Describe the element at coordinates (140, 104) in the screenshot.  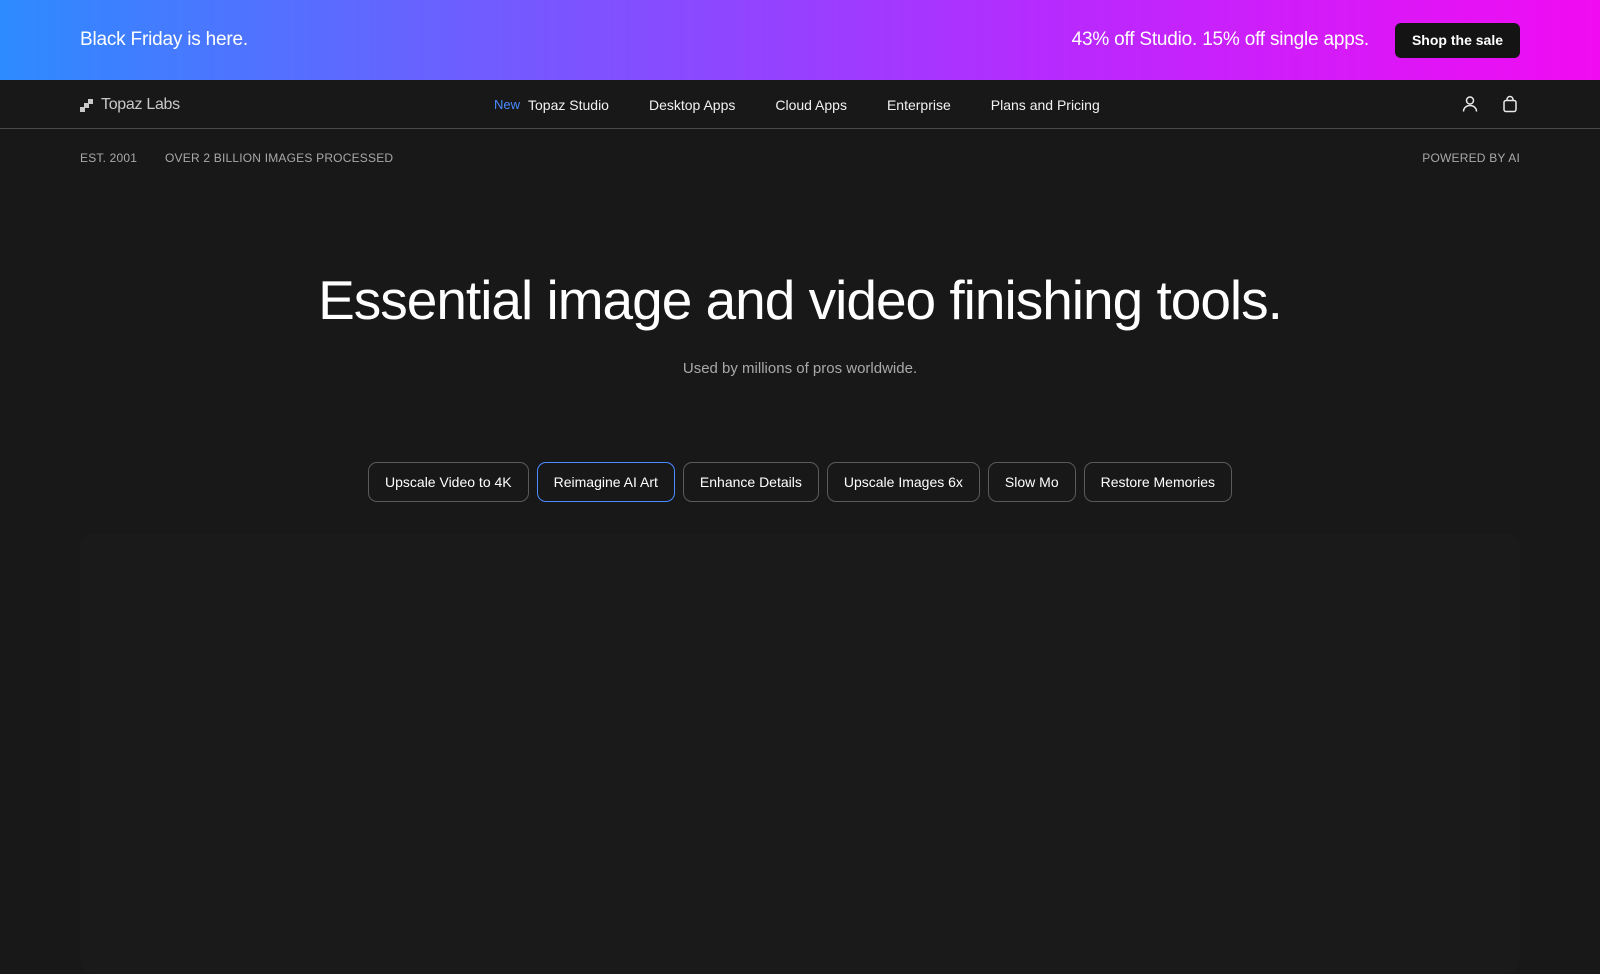
I see `logo-text: Topaz Labs` at that location.